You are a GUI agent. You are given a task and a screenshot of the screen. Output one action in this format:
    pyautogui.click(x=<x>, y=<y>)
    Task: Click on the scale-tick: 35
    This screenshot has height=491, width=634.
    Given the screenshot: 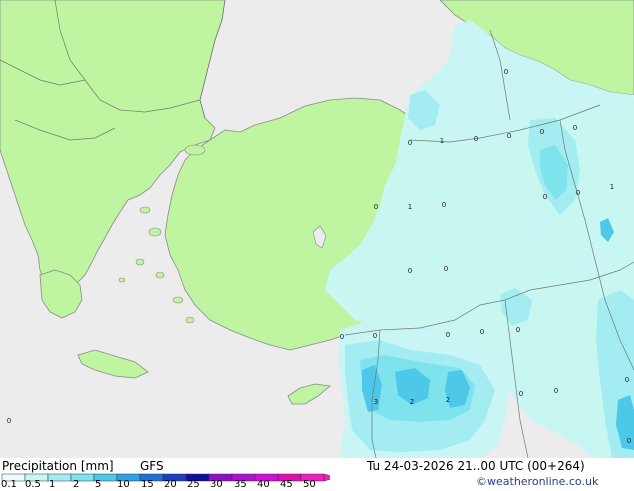 What is the action you would take?
    pyautogui.click(x=240, y=484)
    